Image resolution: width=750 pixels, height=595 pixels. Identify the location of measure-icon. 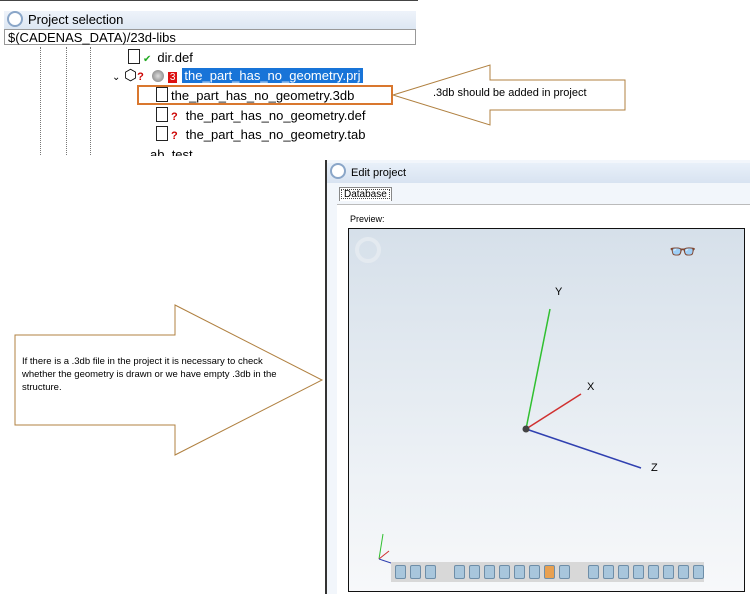
(505, 572).